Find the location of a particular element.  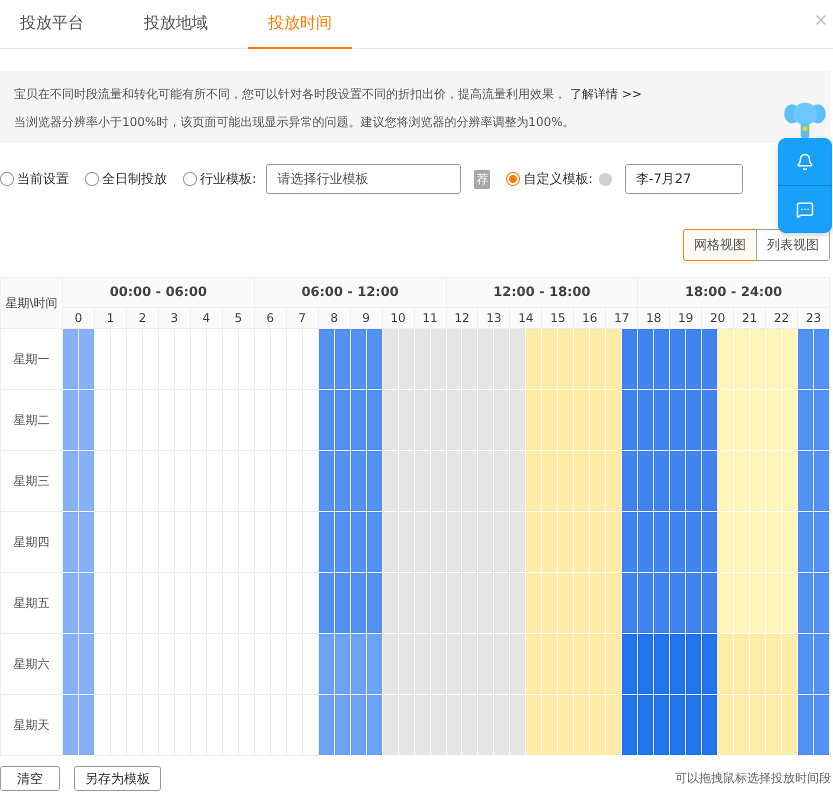

range-header: 12:00 - 18:00 is located at coordinates (542, 293).